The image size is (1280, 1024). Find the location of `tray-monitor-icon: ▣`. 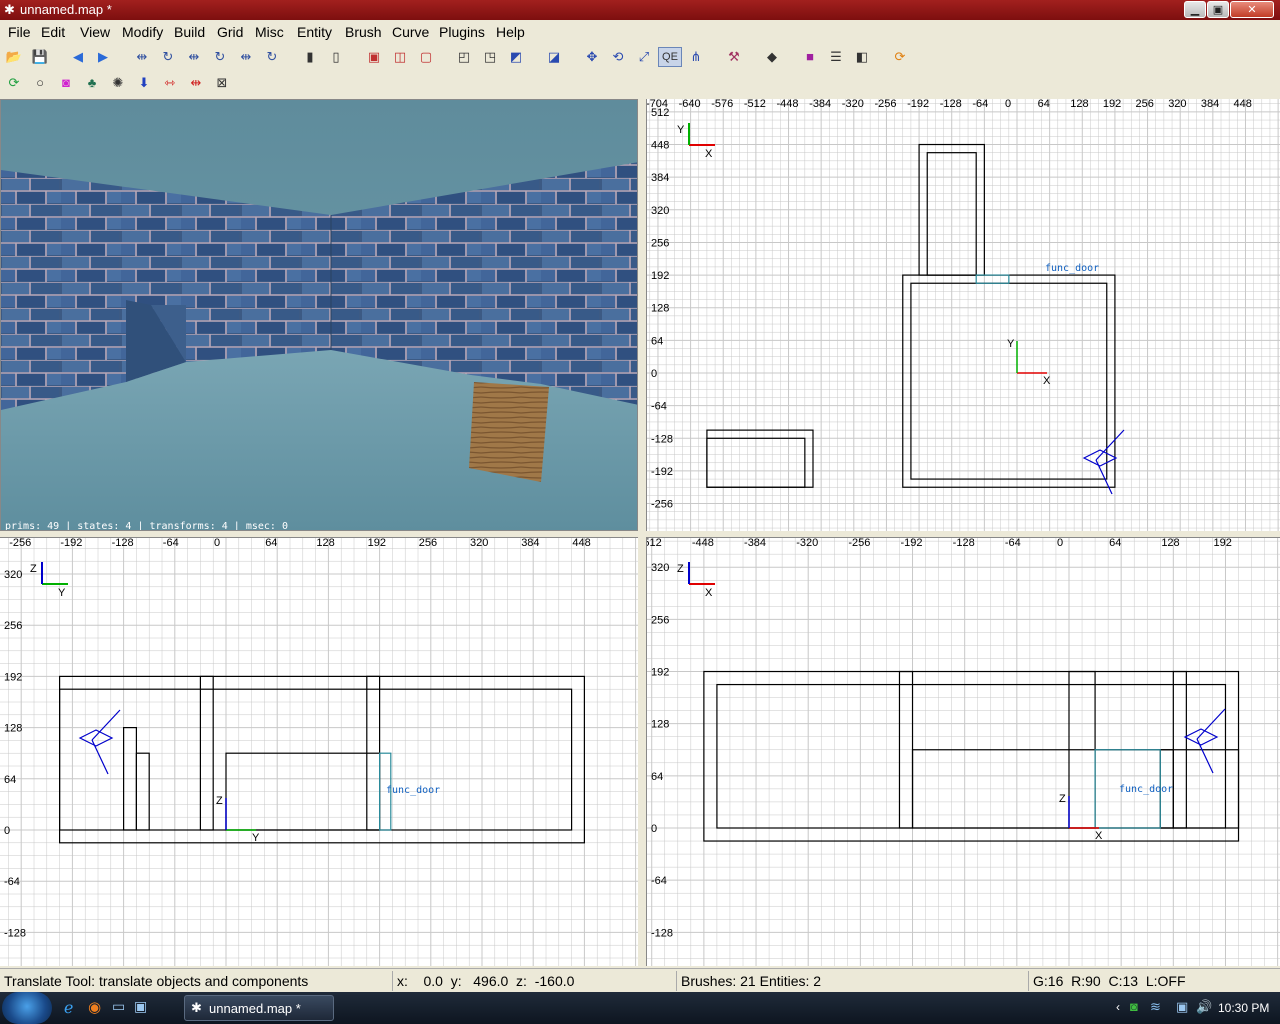

tray-monitor-icon: ▣ is located at coordinates (1182, 1007).